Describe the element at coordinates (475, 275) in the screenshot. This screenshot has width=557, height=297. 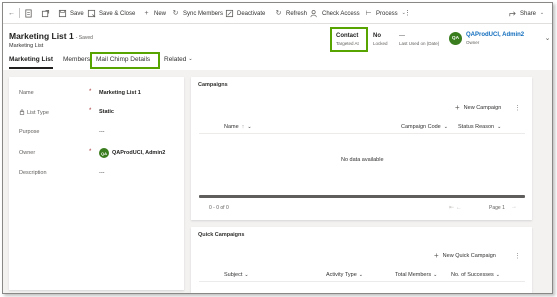
I see `column-header-successes: No. of Successes ⌄` at that location.